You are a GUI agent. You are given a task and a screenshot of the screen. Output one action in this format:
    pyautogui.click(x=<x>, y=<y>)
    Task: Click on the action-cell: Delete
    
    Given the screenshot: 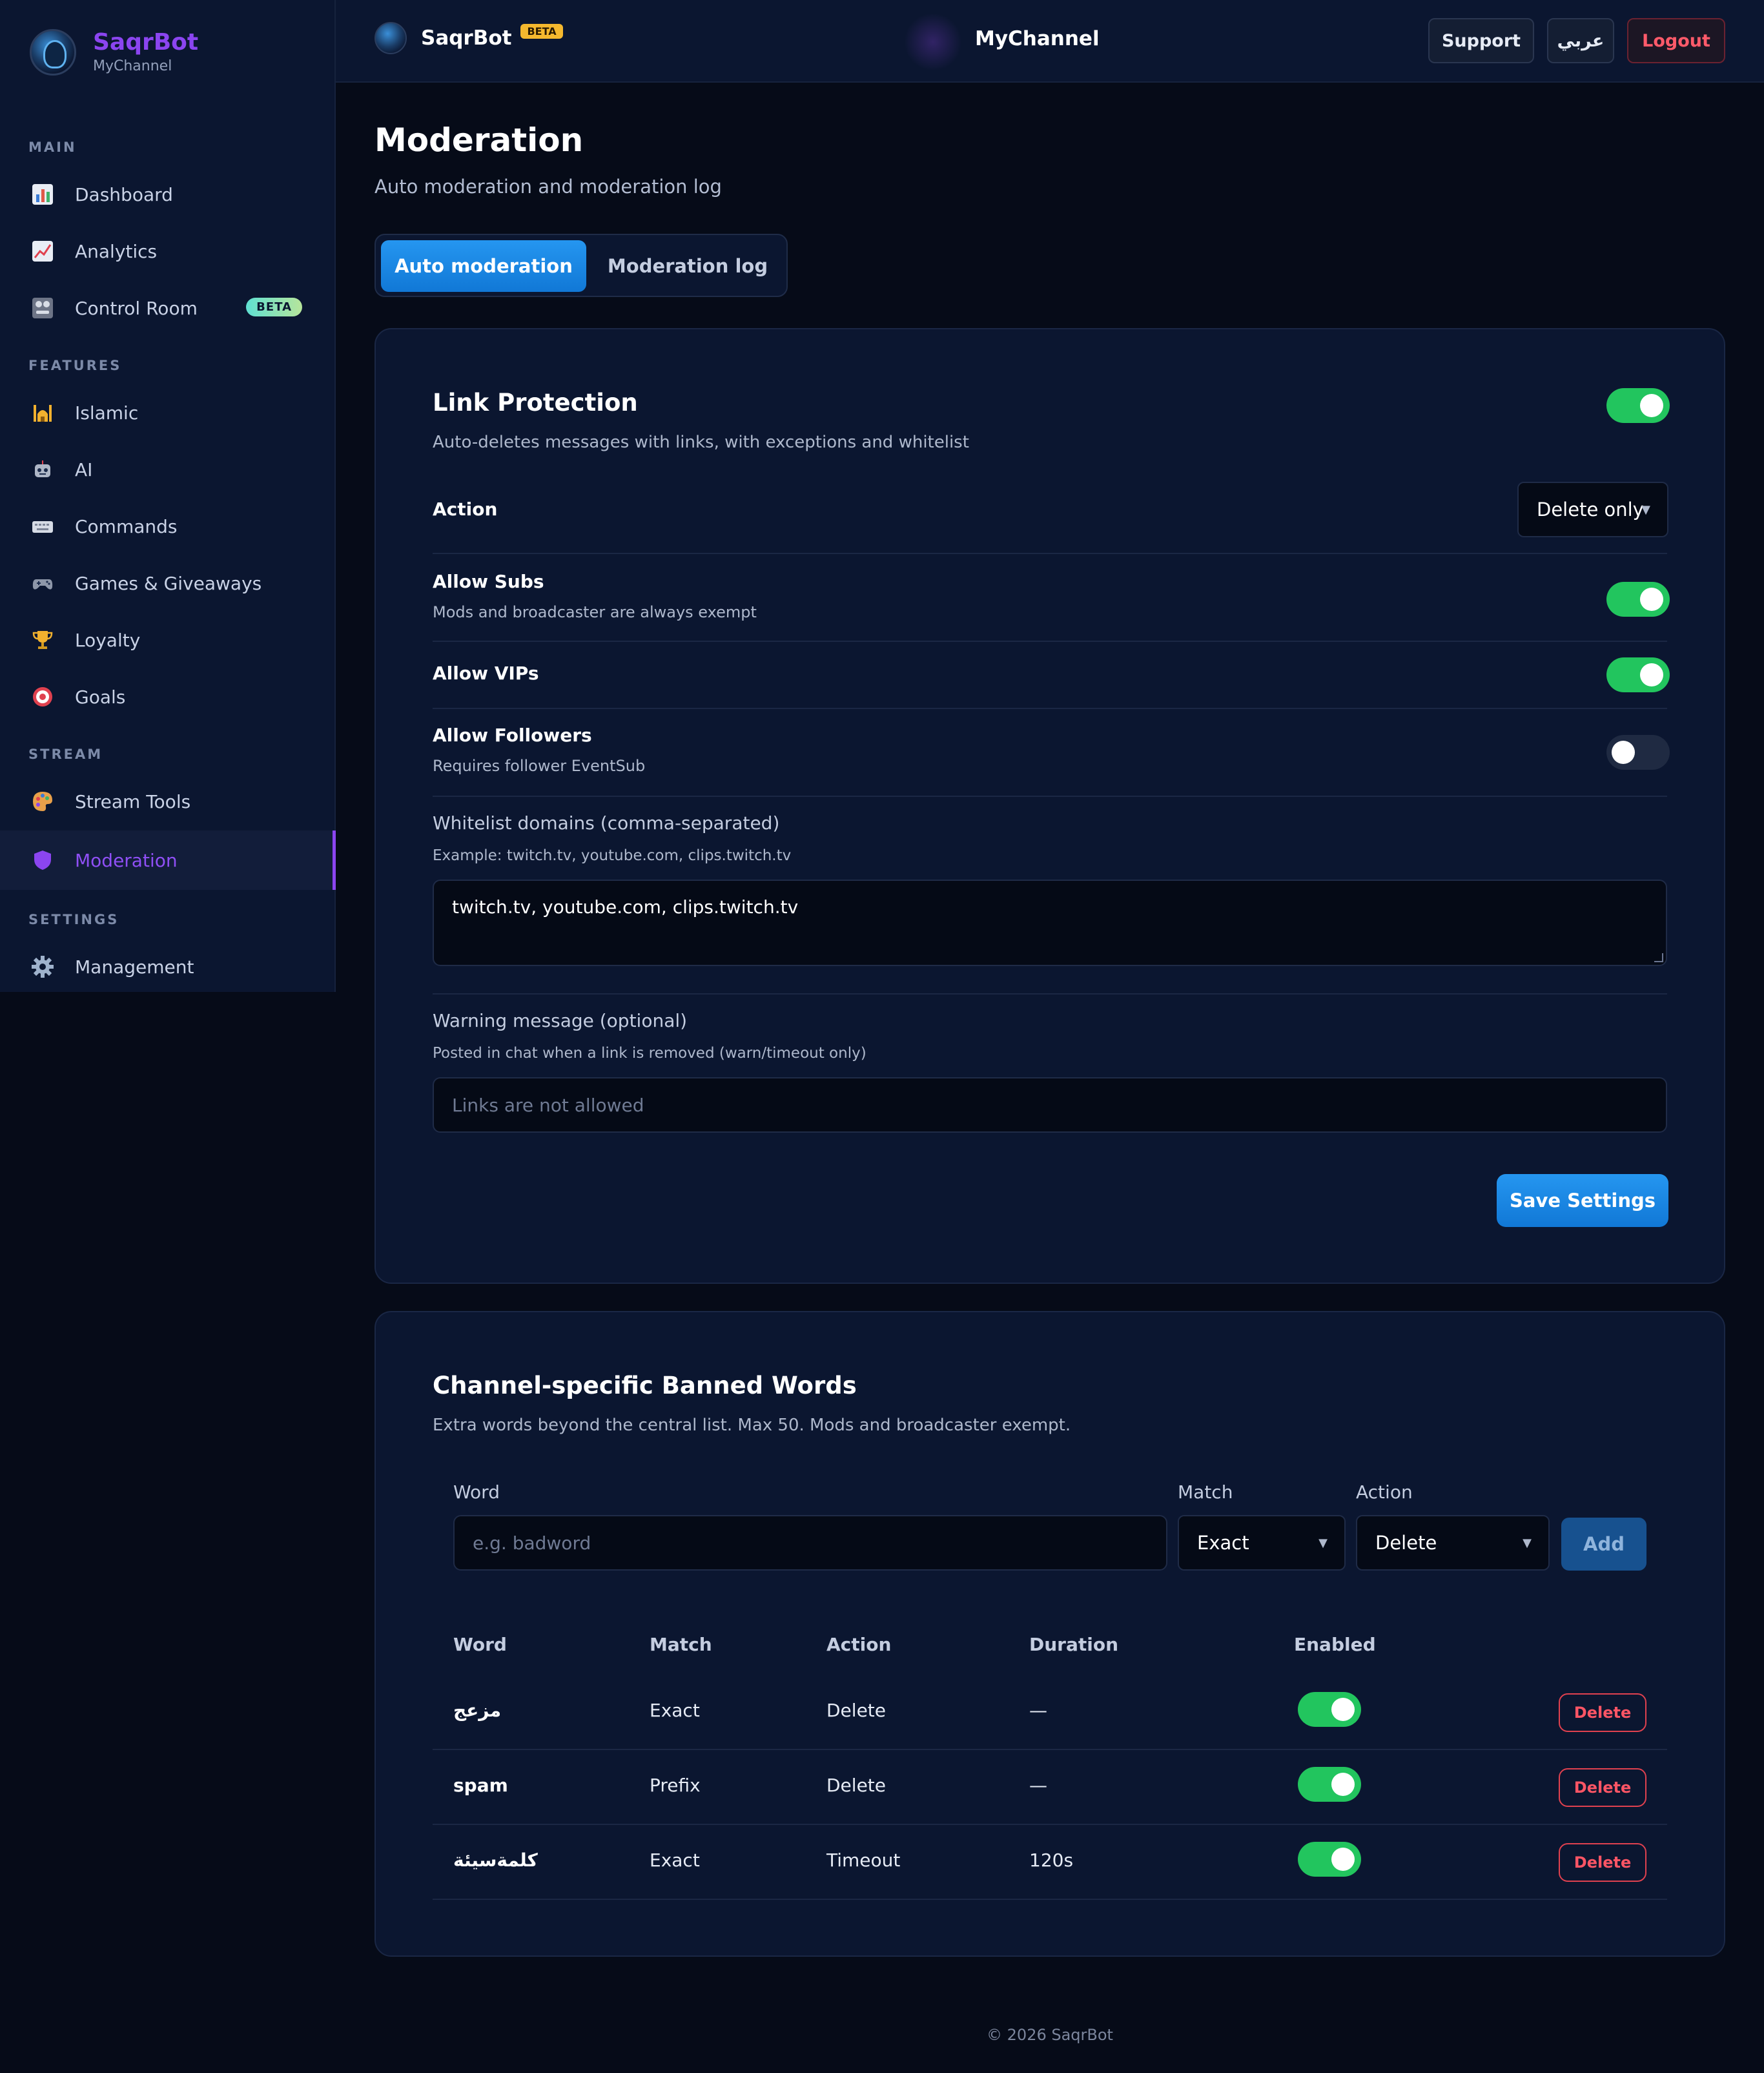 What is the action you would take?
    pyautogui.click(x=856, y=1785)
    